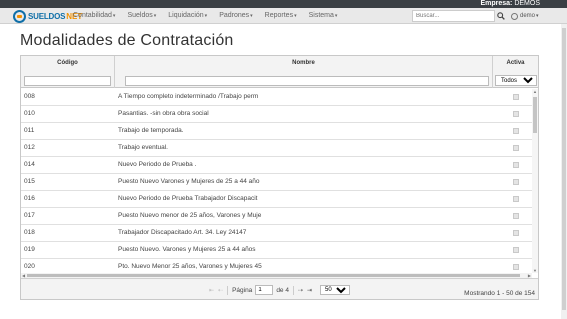 Image resolution: width=567 pixels, height=319 pixels. I want to click on cell-codigo: 019, so click(29, 249).